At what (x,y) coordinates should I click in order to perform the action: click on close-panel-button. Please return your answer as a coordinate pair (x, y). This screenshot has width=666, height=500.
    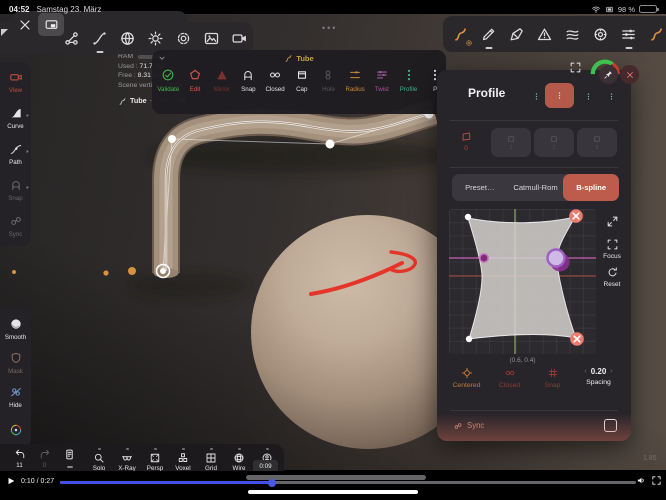
    Looking at the image, I should click on (629, 74).